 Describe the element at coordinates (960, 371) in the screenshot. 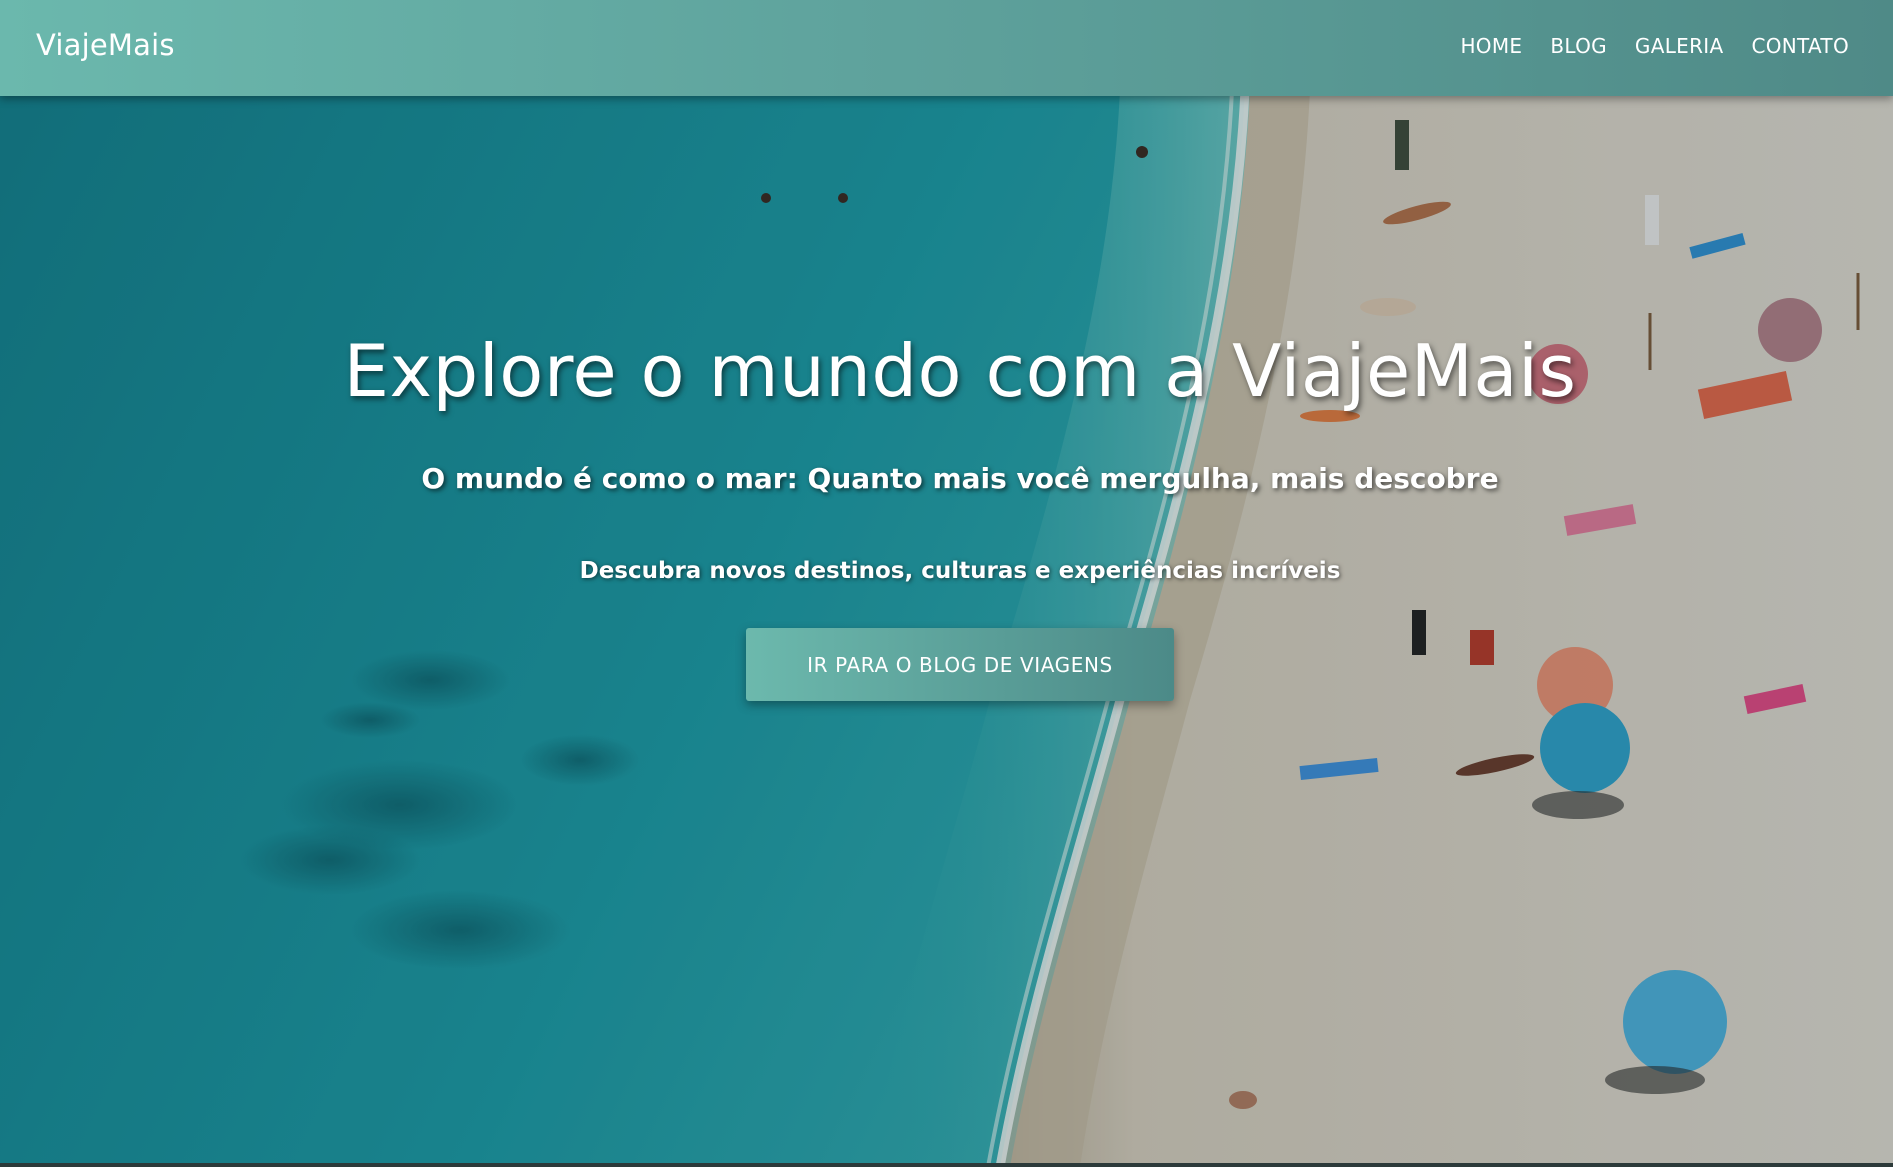

I see `hero-title: Explore o mundo com a ViajeMais` at that location.